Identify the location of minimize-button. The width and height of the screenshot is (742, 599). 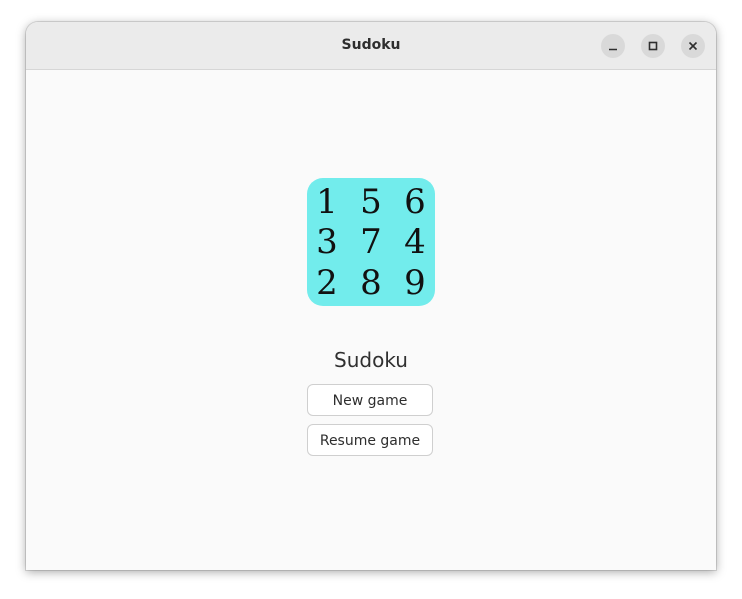
(613, 46).